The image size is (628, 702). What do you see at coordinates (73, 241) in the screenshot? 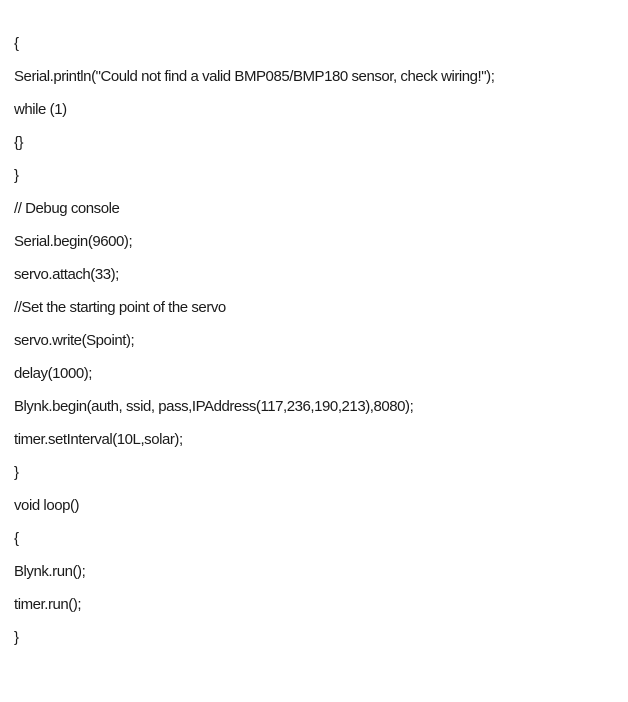
I see `code-line-7: Serial.begin(9600);` at bounding box center [73, 241].